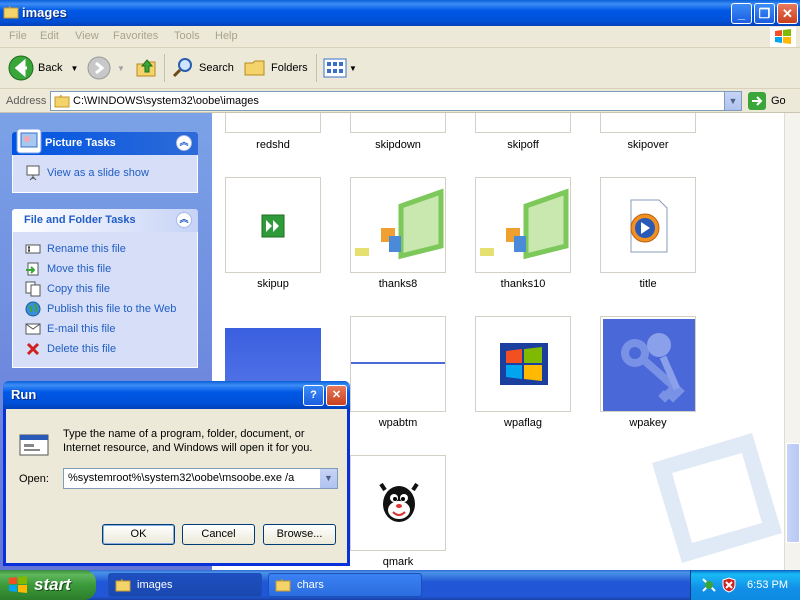 The width and height of the screenshot is (800, 600). I want to click on folders-button: Folders, so click(275, 68).